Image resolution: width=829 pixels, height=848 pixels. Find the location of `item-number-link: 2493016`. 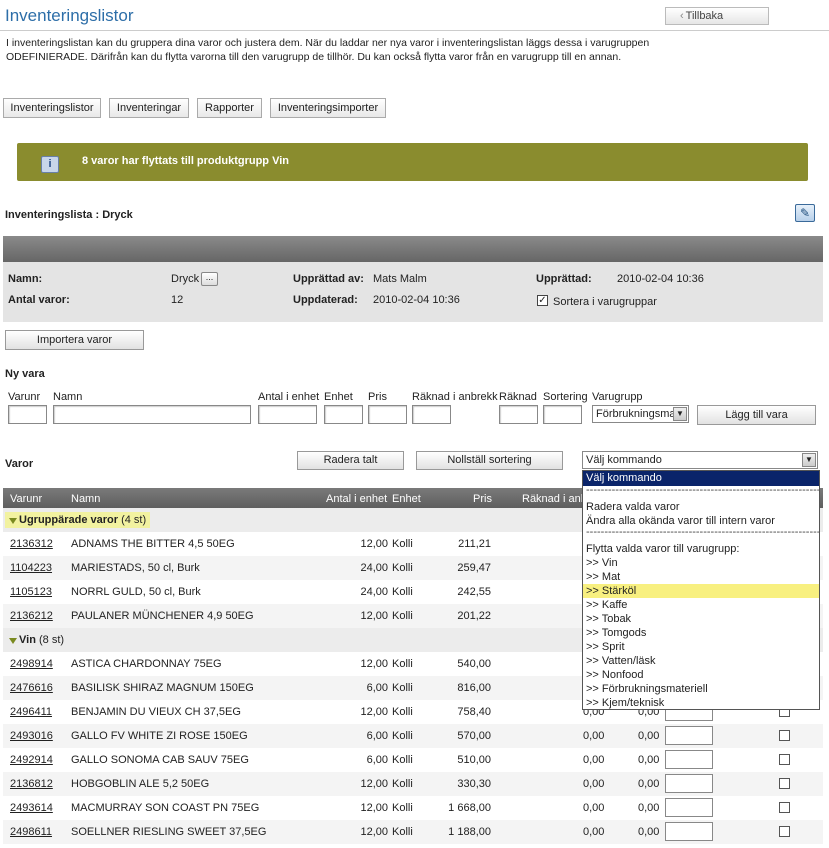

item-number-link: 2493016 is located at coordinates (31, 736).